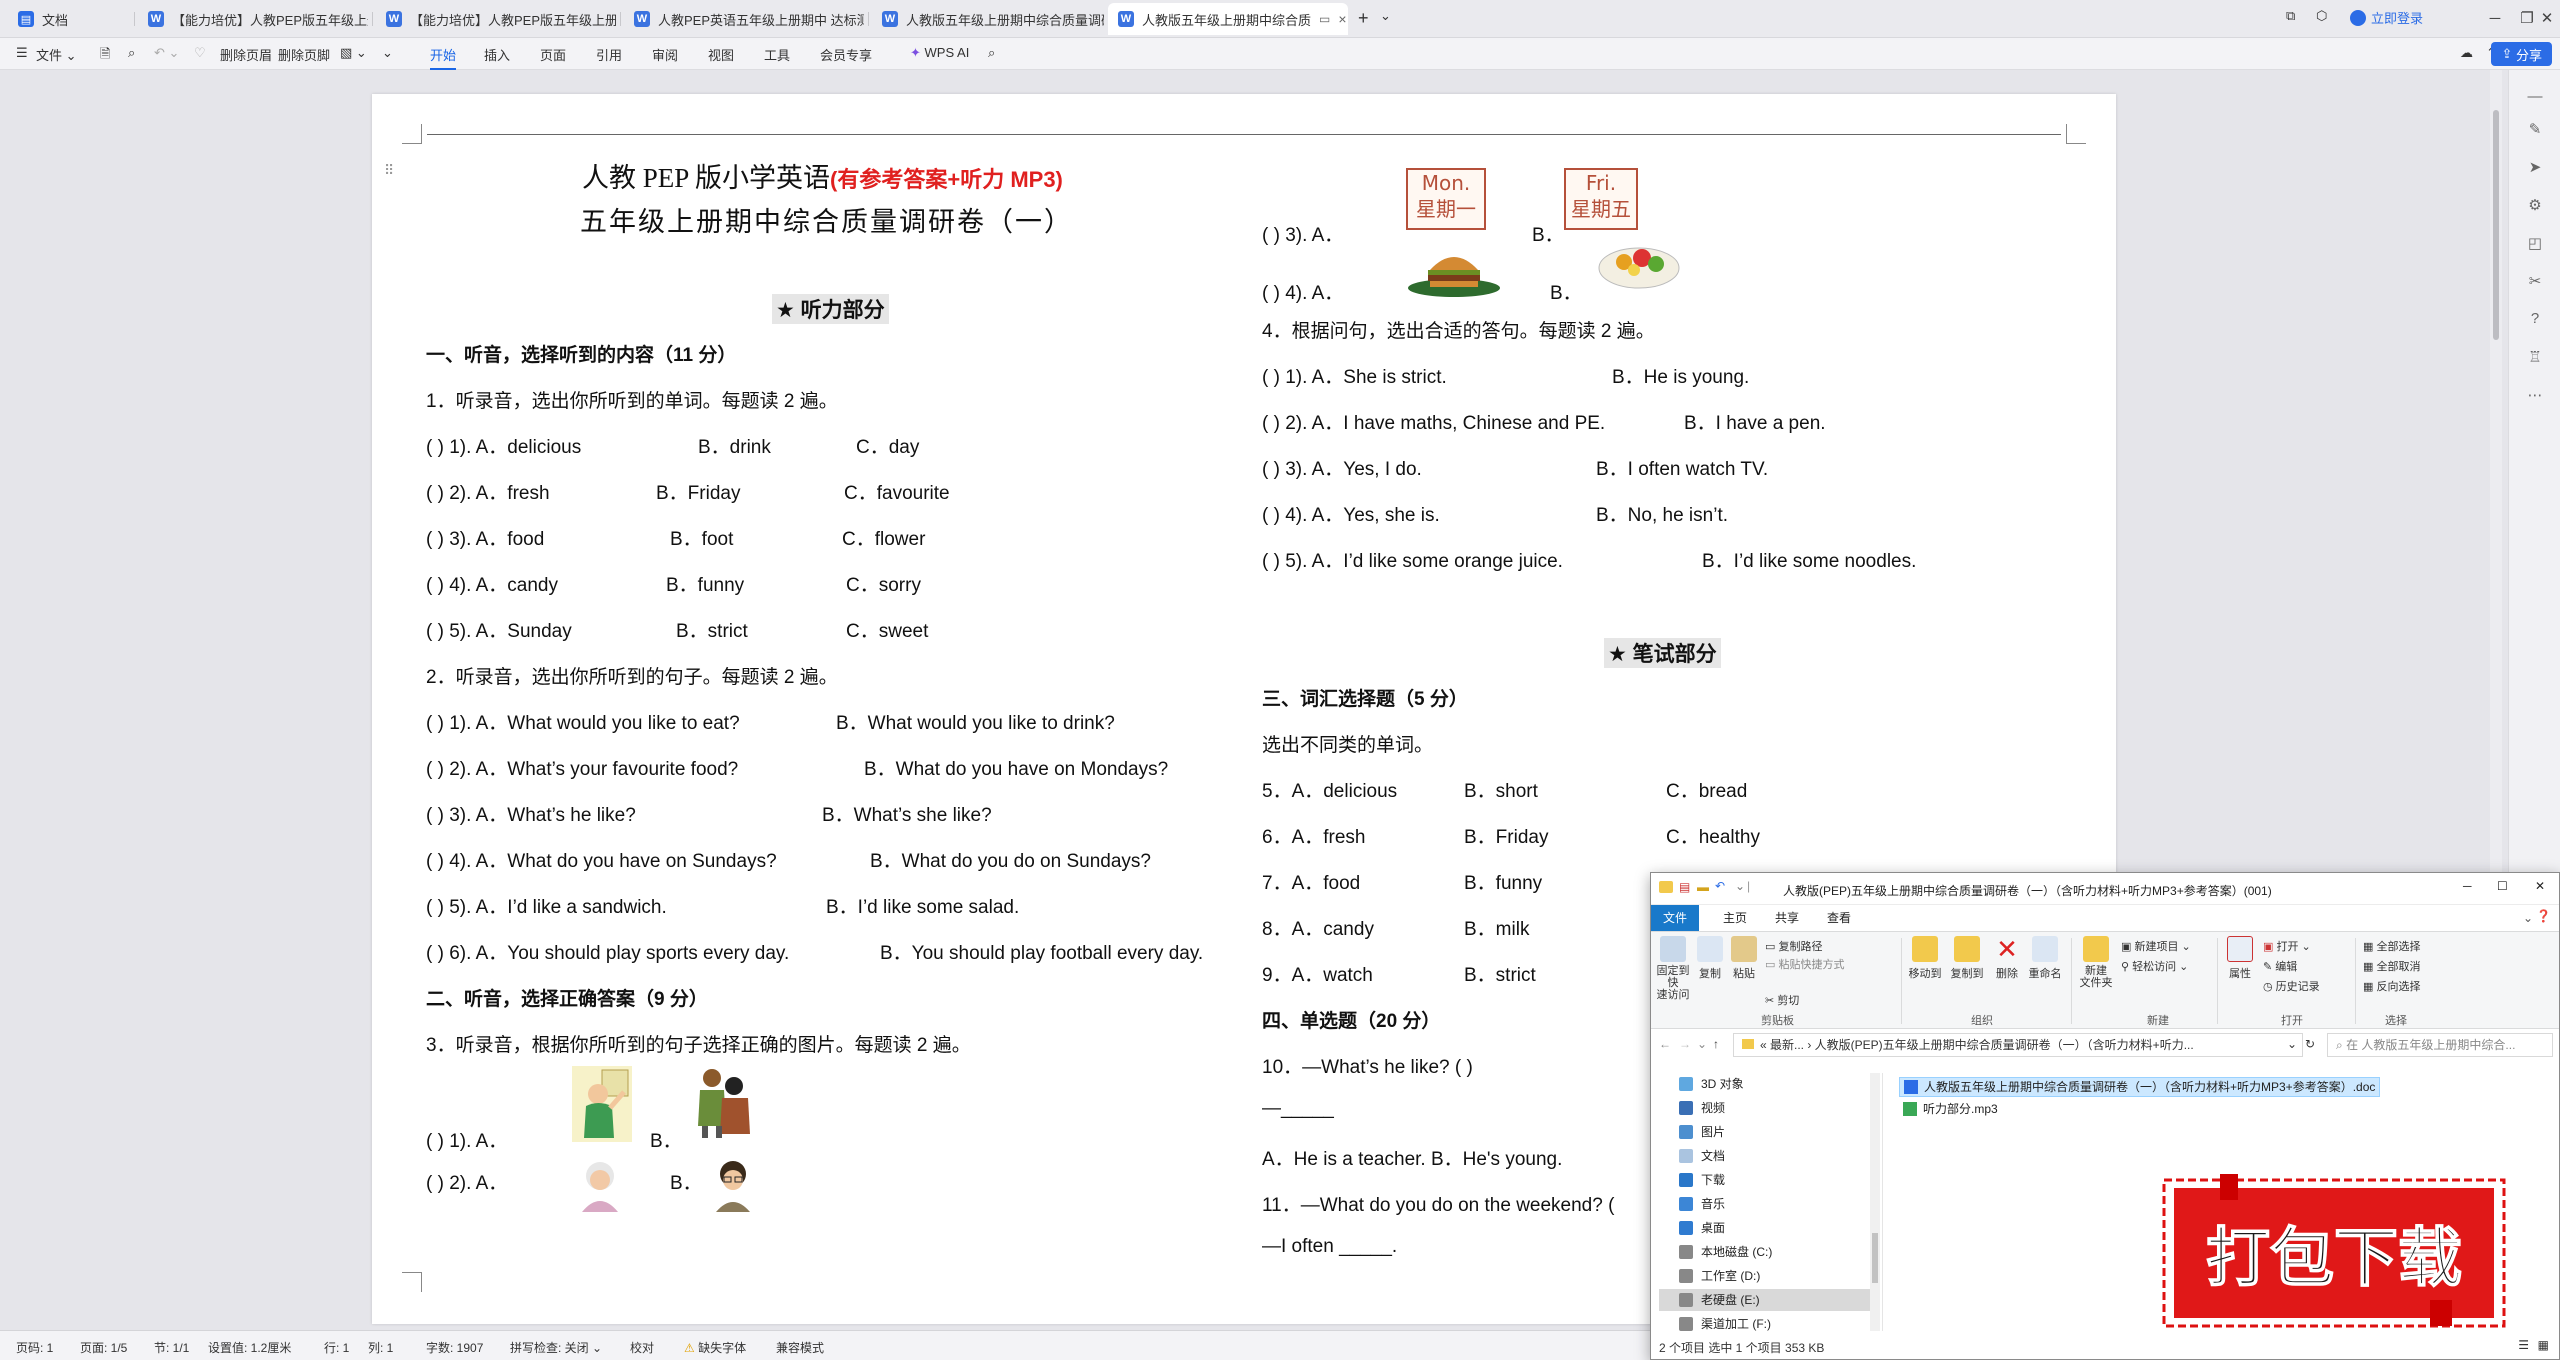 This screenshot has height=1360, width=2560. I want to click on copy-to-button: 复制到, so click(1967, 958).